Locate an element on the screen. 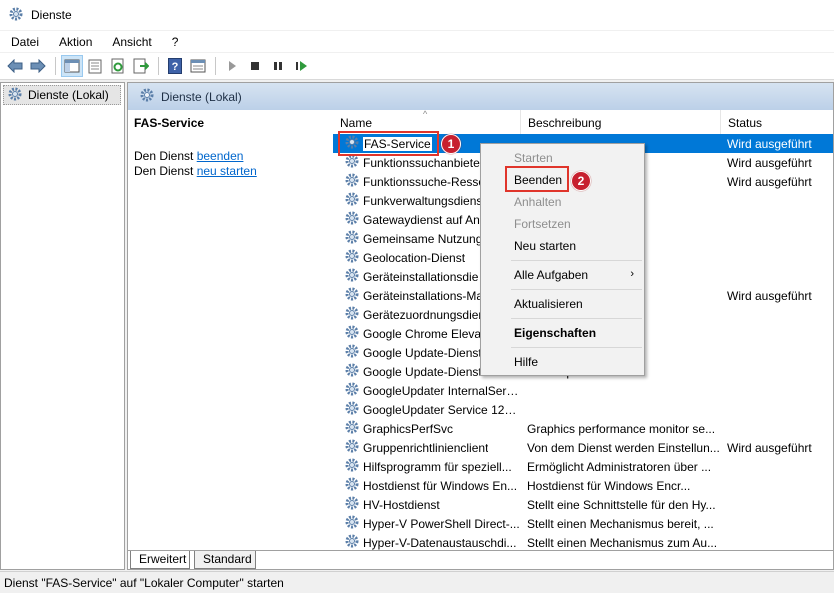  menu-item-help: Hilfe is located at coordinates (562, 362).